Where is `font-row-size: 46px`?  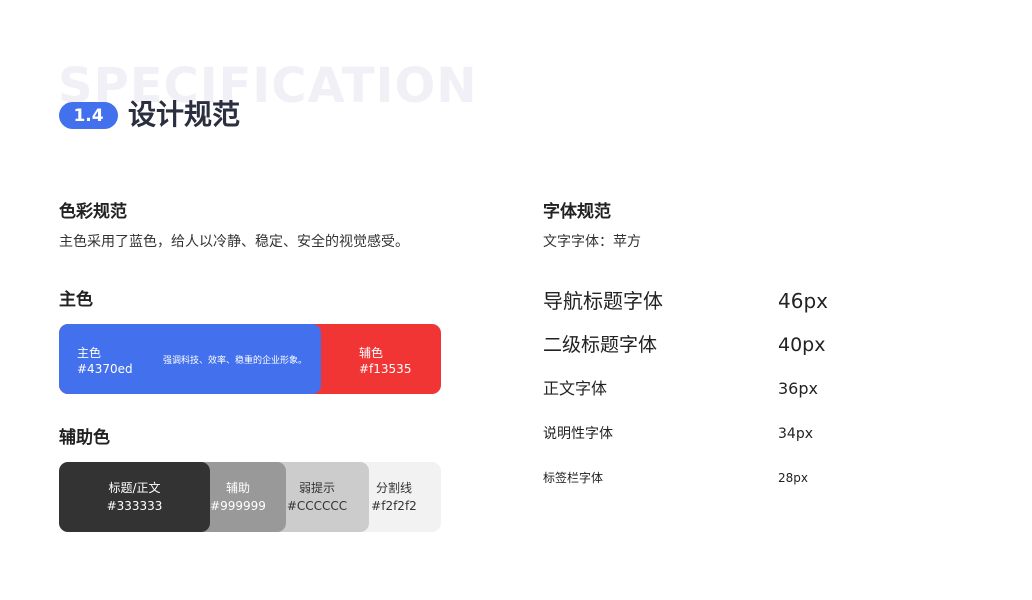
font-row-size: 46px is located at coordinates (803, 301).